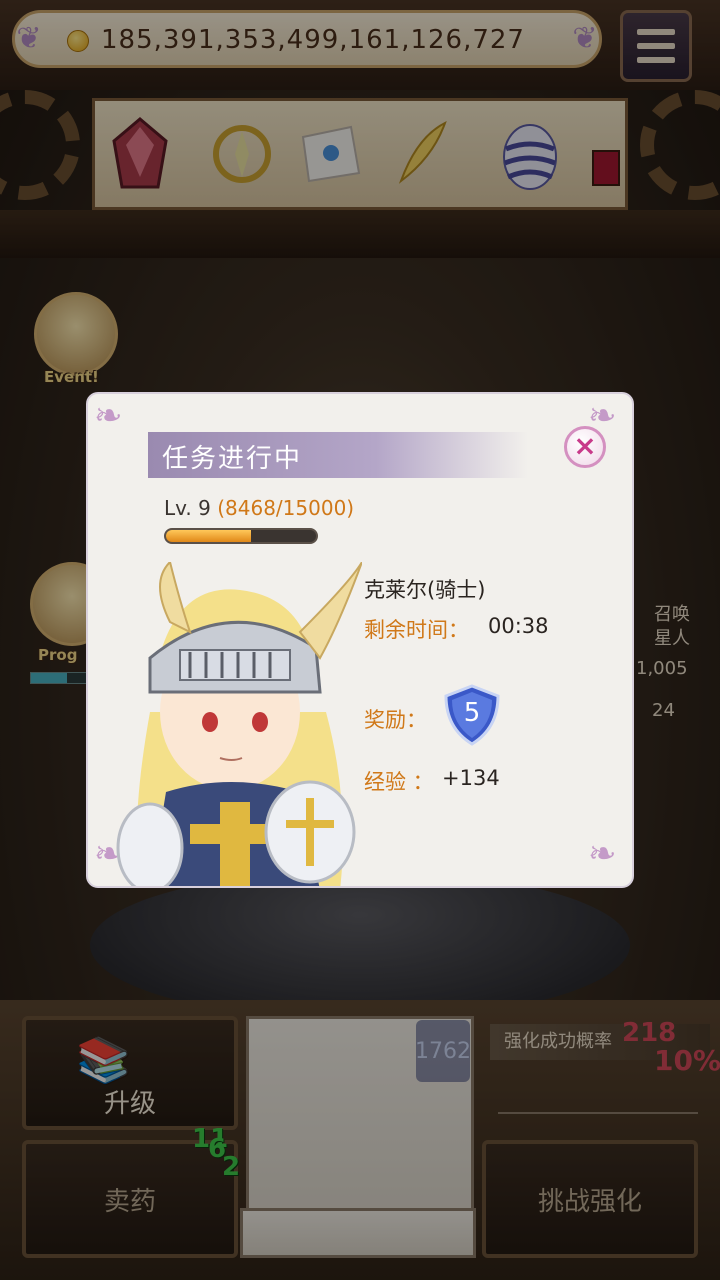 The width and height of the screenshot is (720, 1280). I want to click on exp-label: 经验 ：, so click(399, 782).